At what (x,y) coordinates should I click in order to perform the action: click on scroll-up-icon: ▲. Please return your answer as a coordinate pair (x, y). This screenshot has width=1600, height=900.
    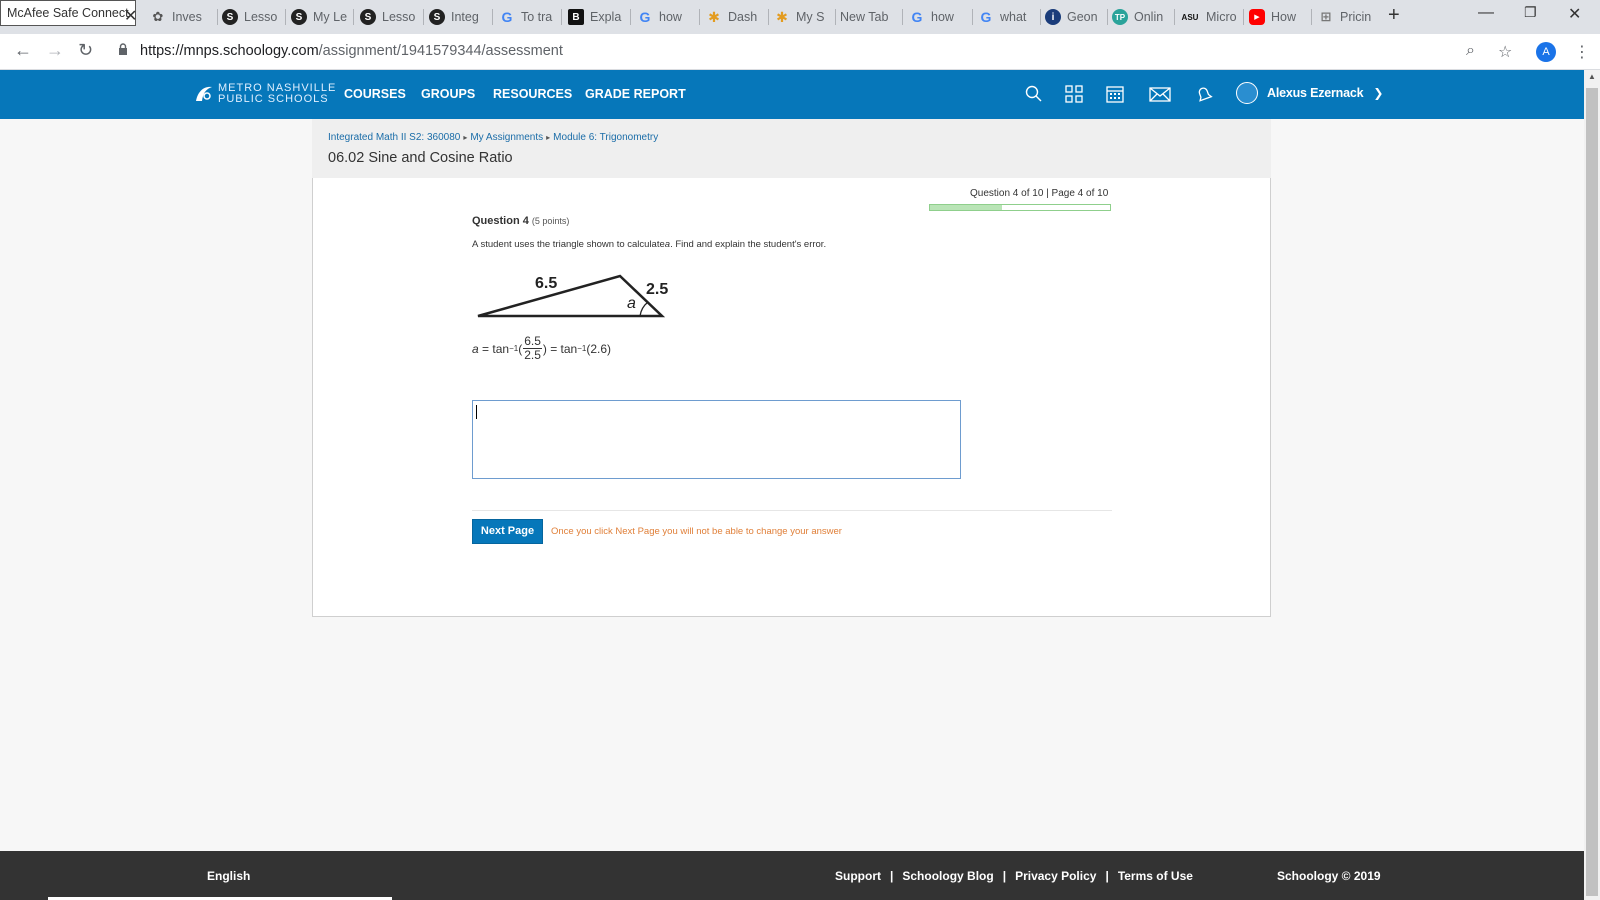
    Looking at the image, I should click on (1592, 76).